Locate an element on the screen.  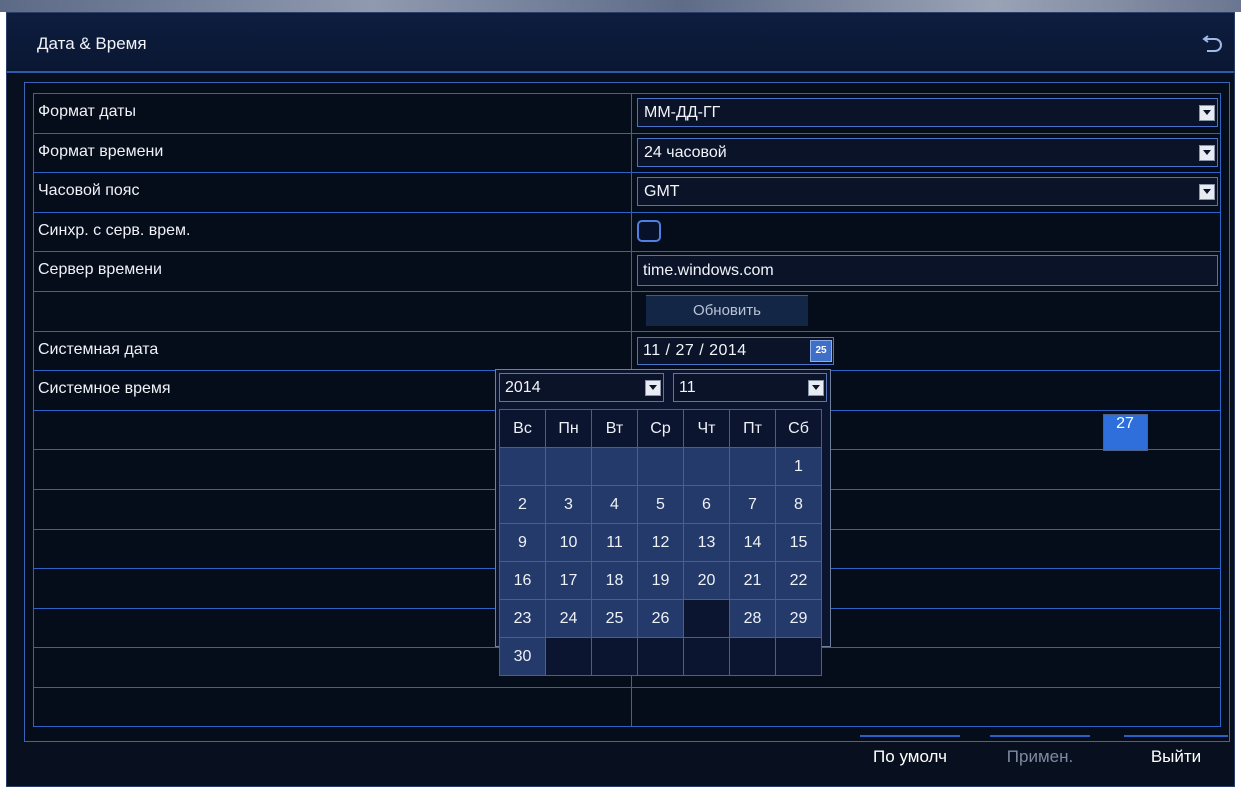
calendar-day: 24 is located at coordinates (568, 618).